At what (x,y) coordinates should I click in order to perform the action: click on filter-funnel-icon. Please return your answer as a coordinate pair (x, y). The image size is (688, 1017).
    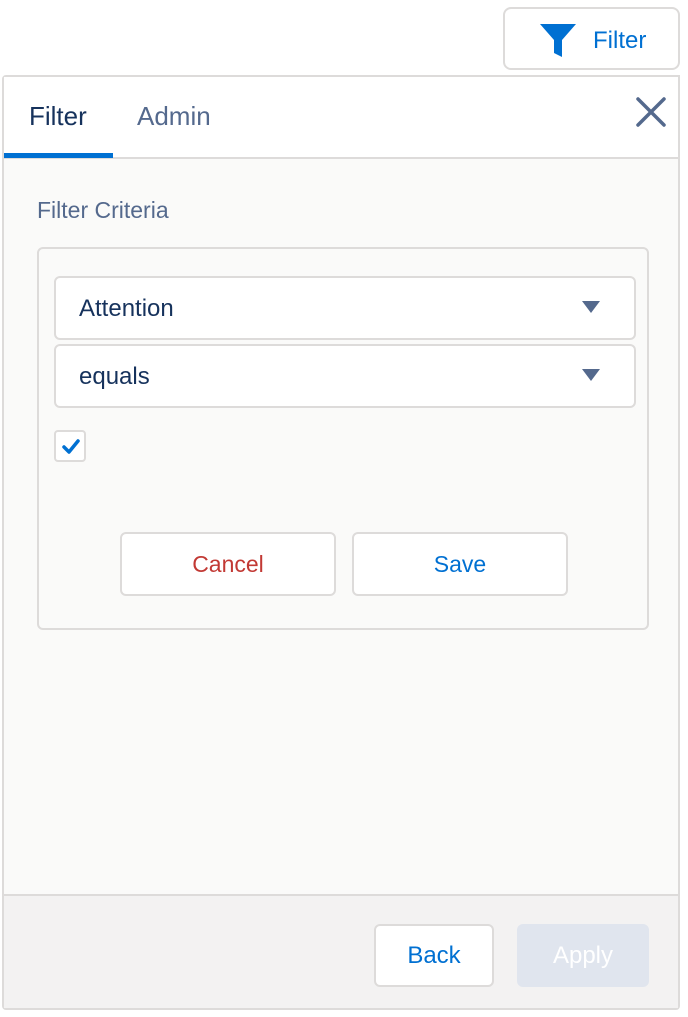
    Looking at the image, I should click on (558, 40).